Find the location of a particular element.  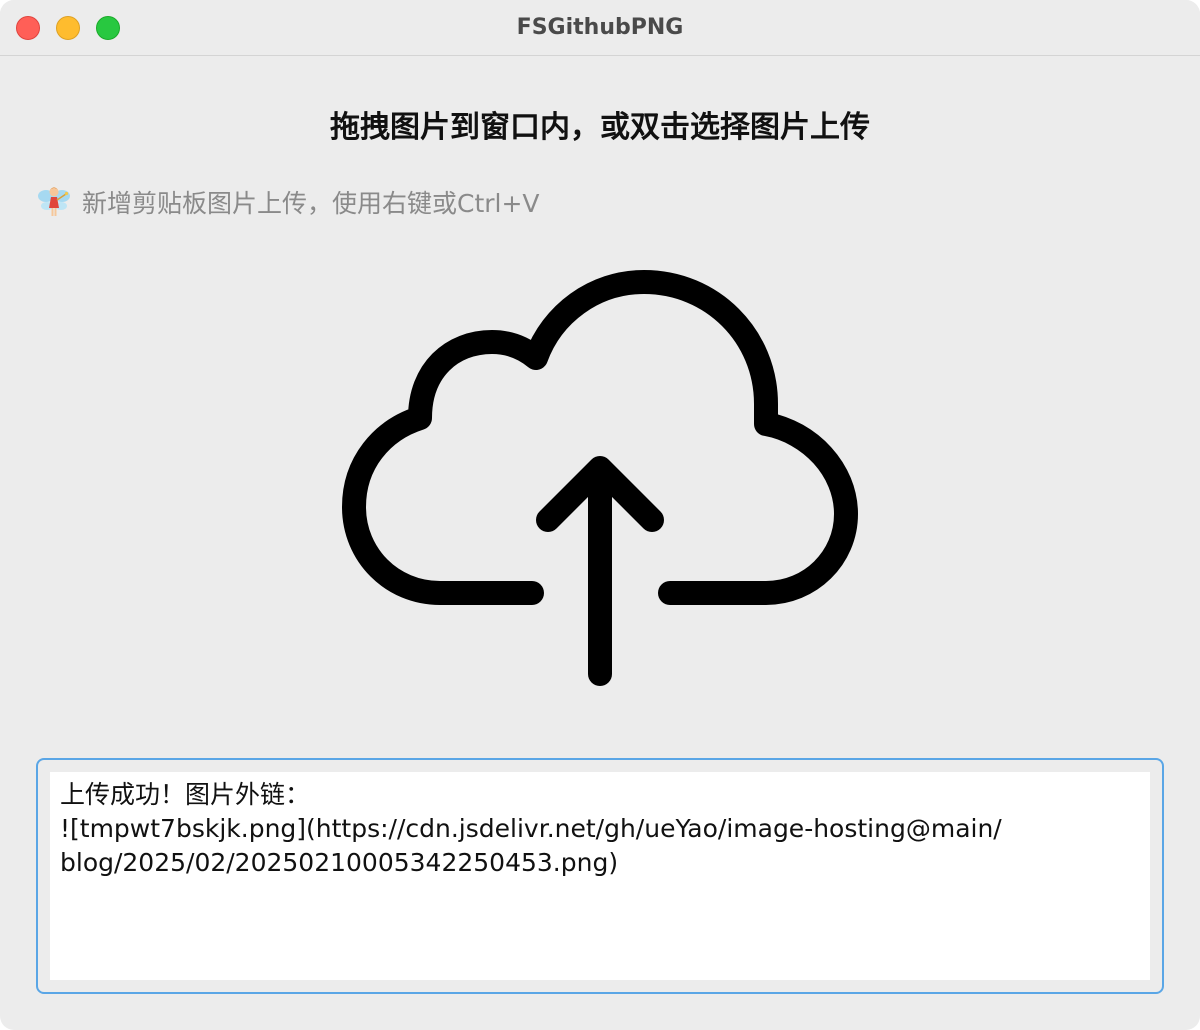

fairy-emoji-icon is located at coordinates (54, 202).